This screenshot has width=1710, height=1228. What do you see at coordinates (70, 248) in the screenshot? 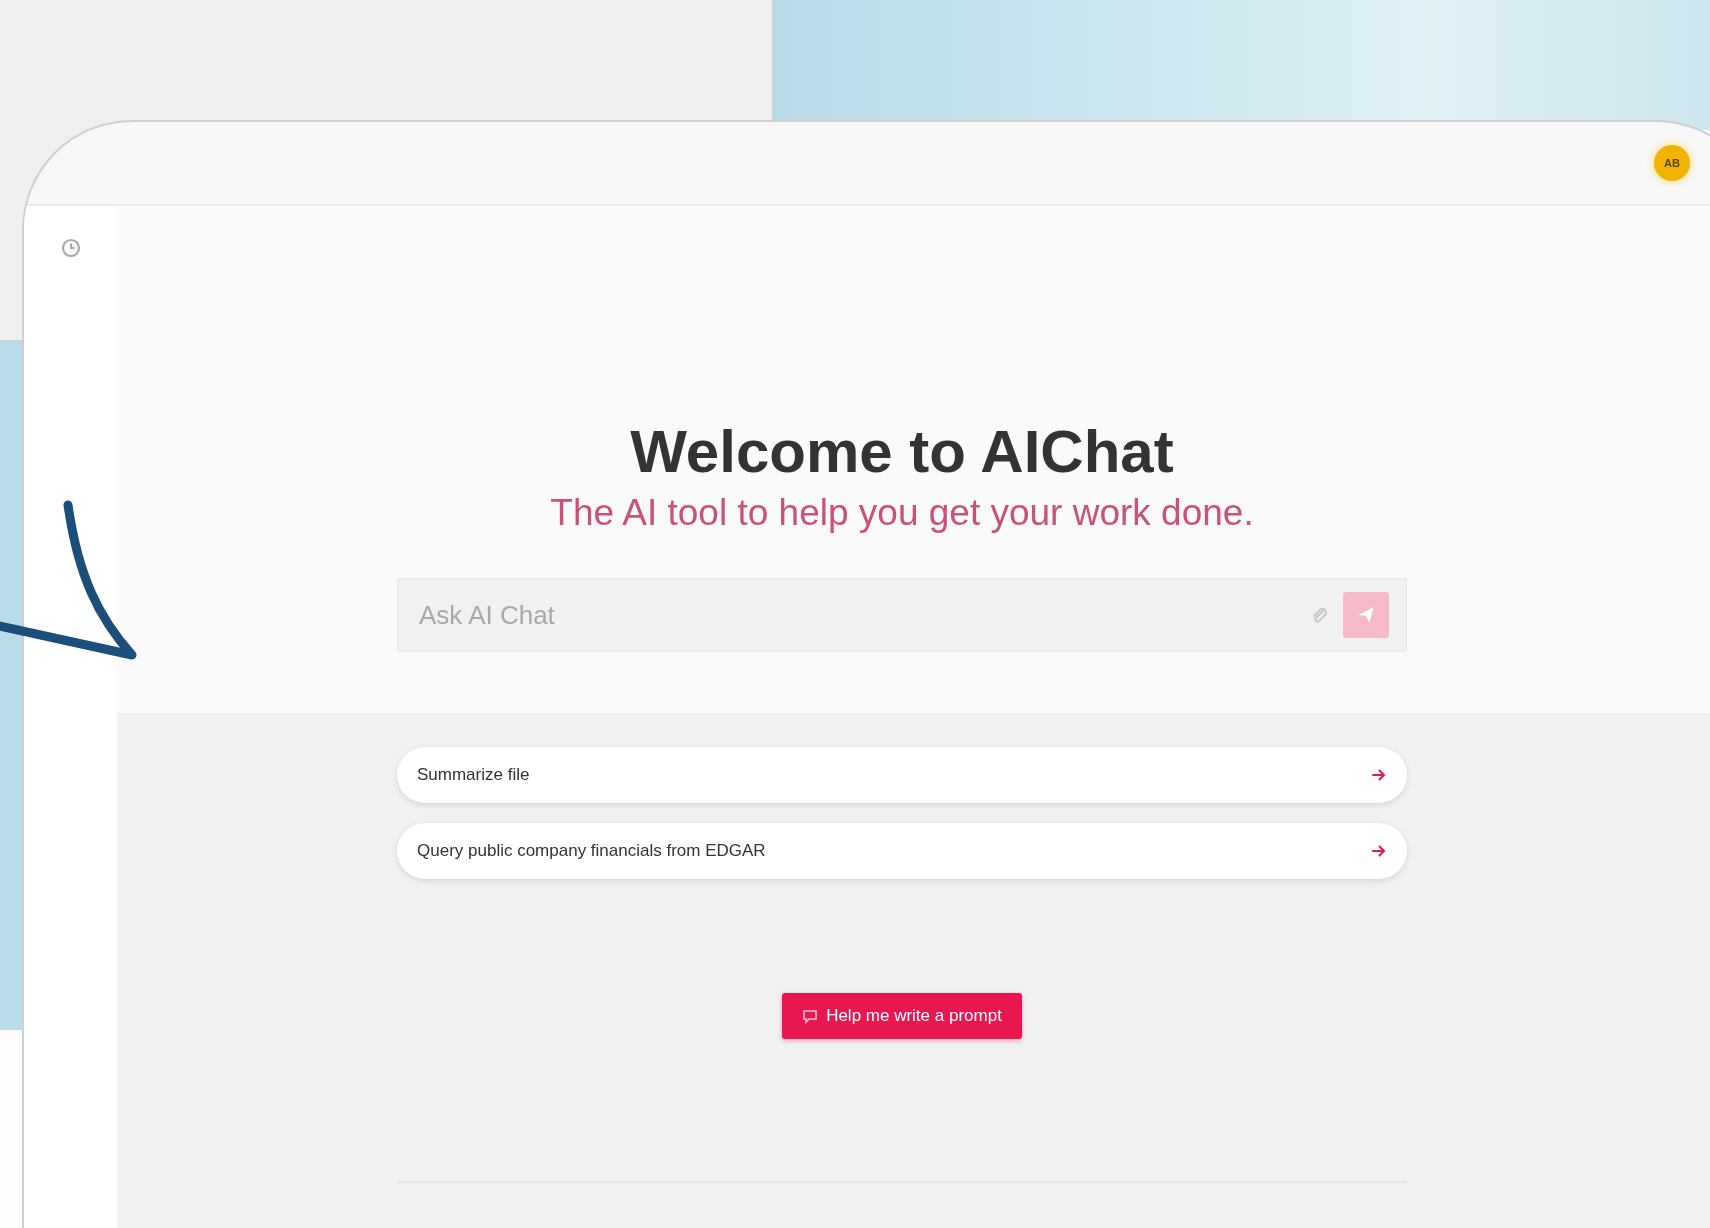
I see `history-icon` at bounding box center [70, 248].